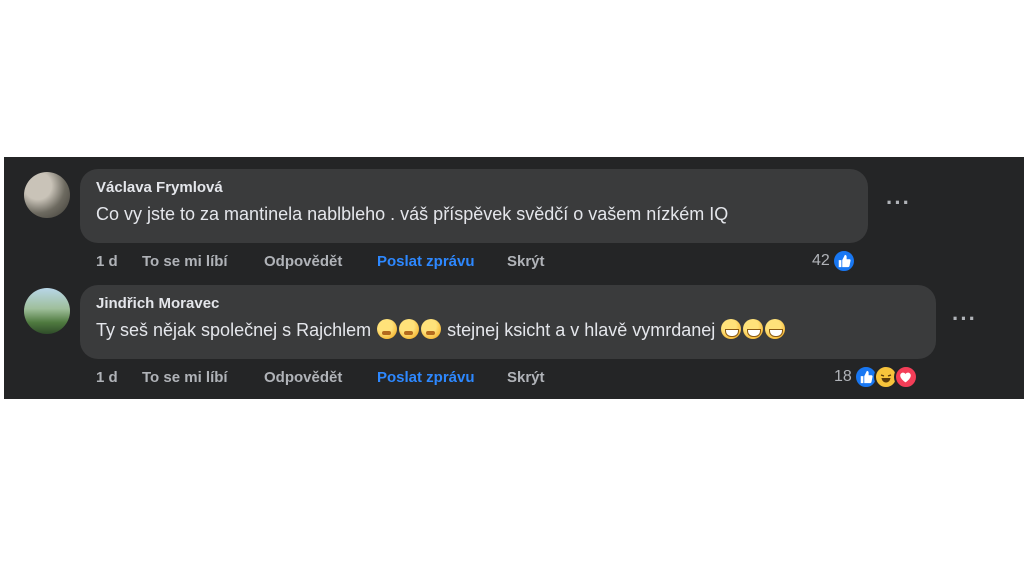  I want to click on reaction-summary: 18, so click(876, 377).